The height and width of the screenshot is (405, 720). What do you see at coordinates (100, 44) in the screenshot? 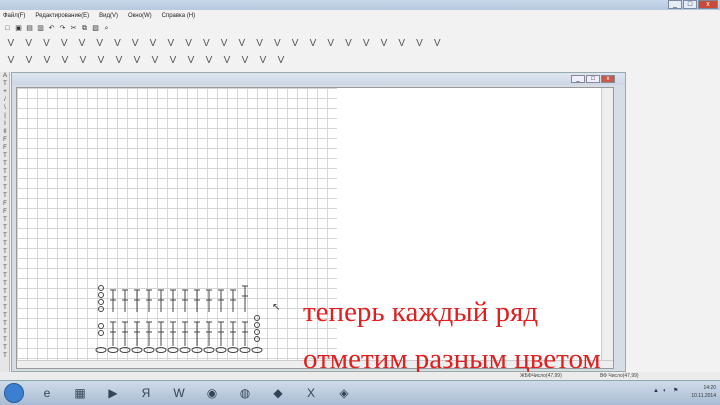
I see `stitch-tool-5: V` at bounding box center [100, 44].